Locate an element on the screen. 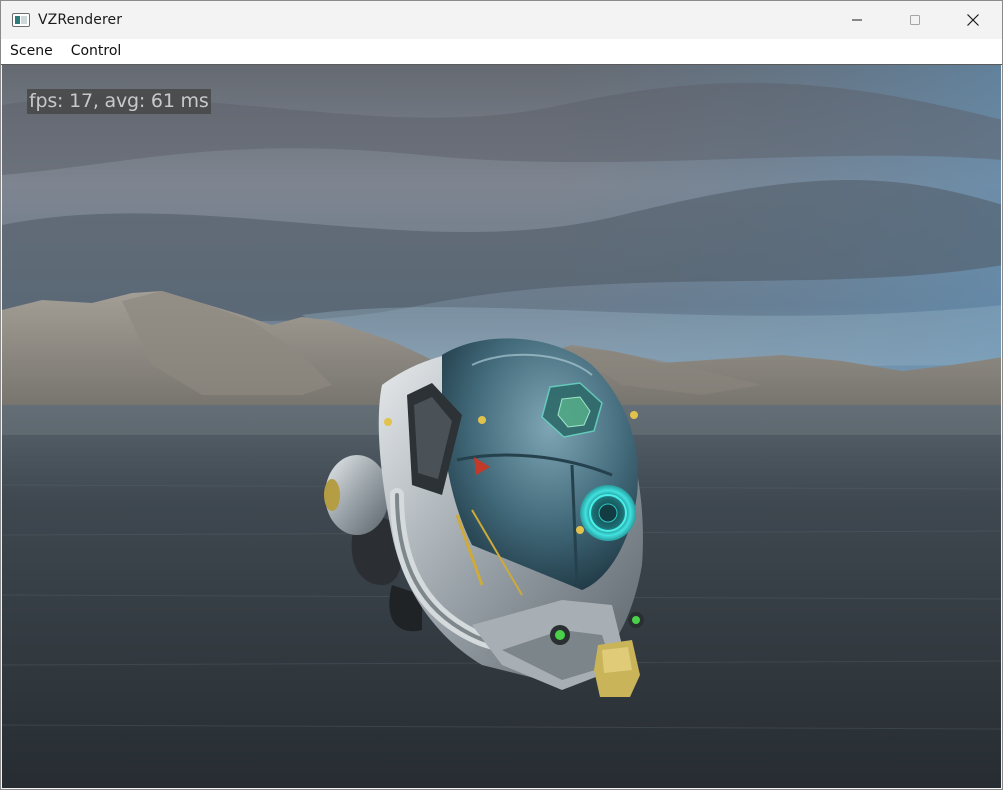  menu-control: Control is located at coordinates (96, 51).